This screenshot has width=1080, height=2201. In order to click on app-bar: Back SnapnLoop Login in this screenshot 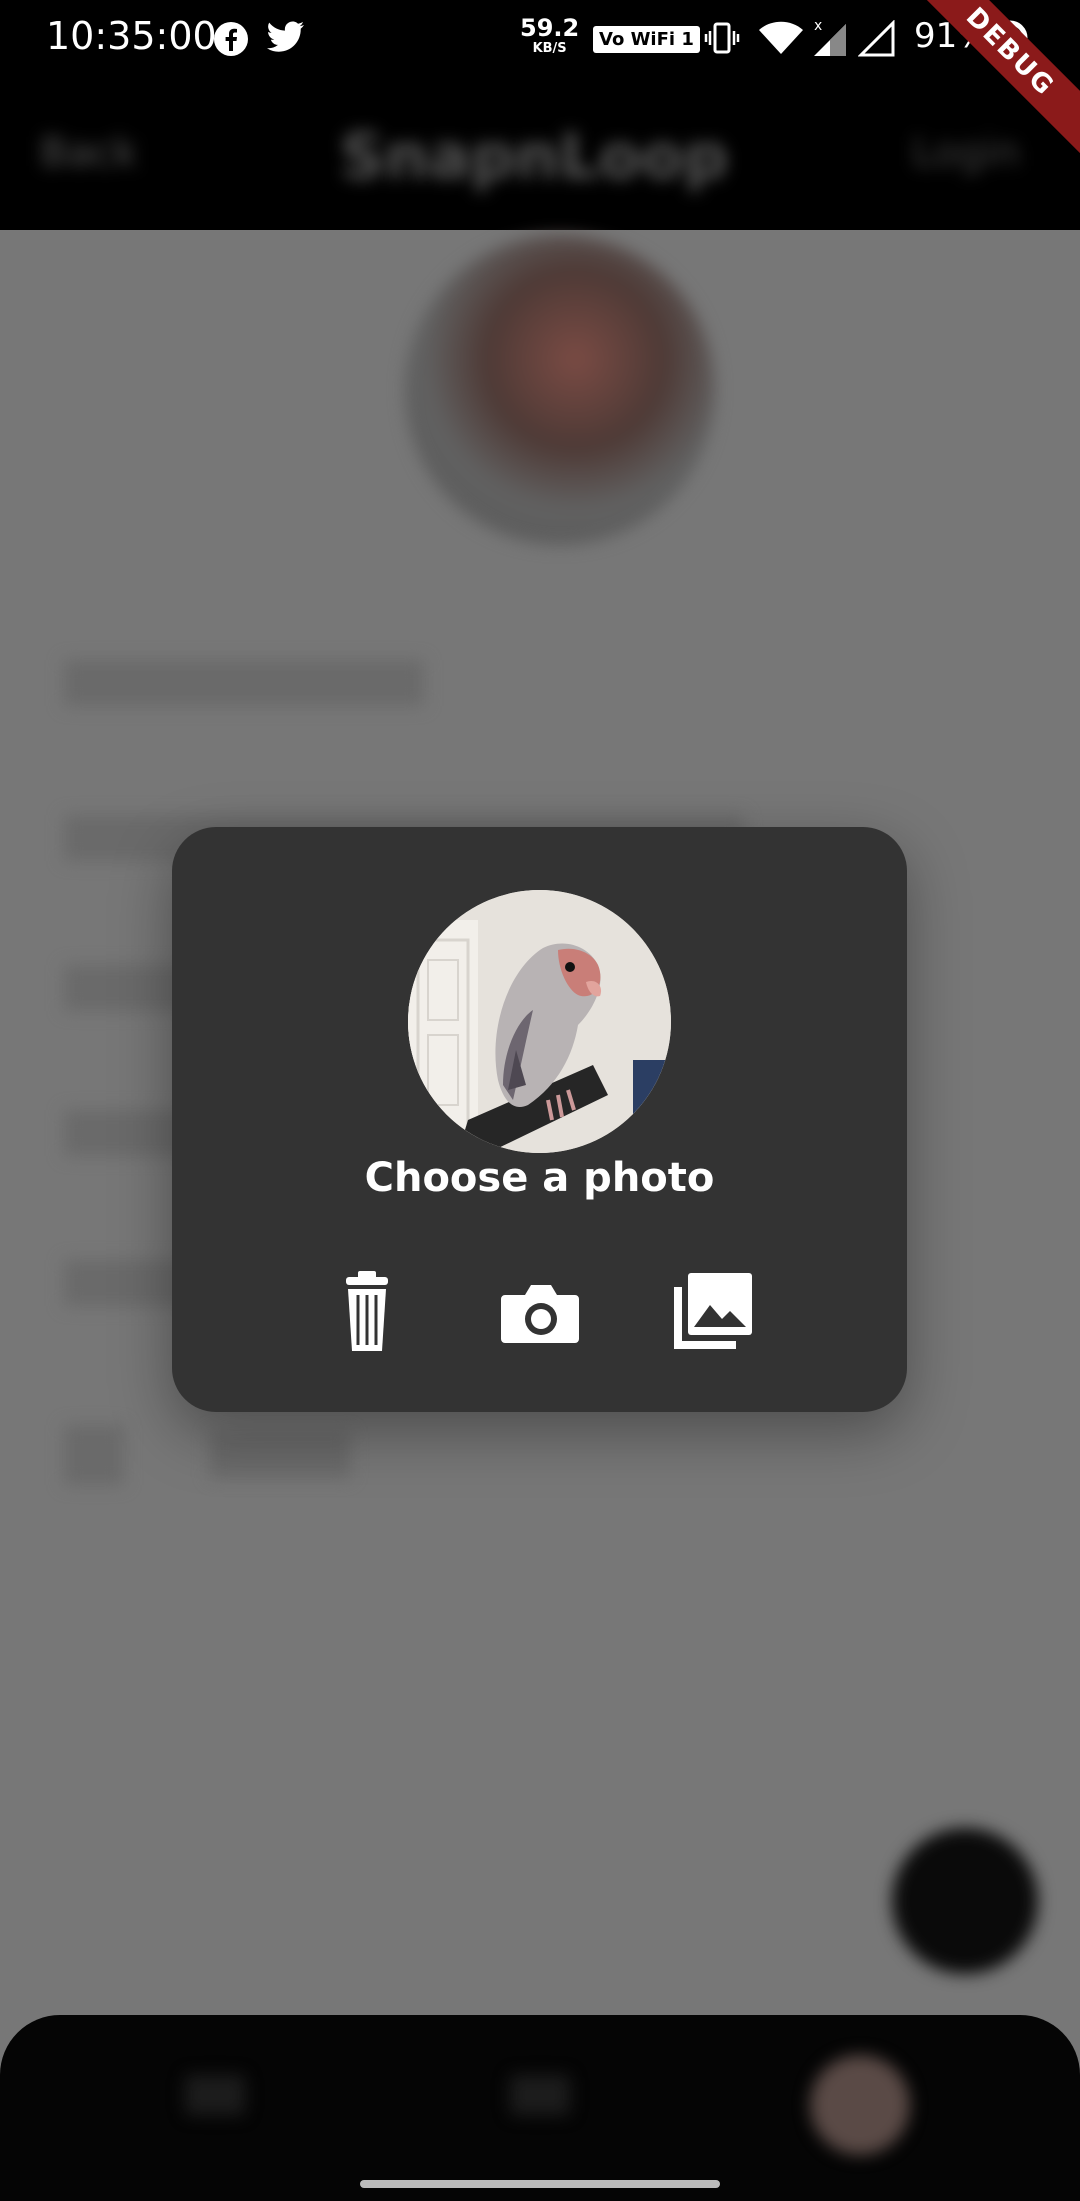, I will do `click(540, 155)`.